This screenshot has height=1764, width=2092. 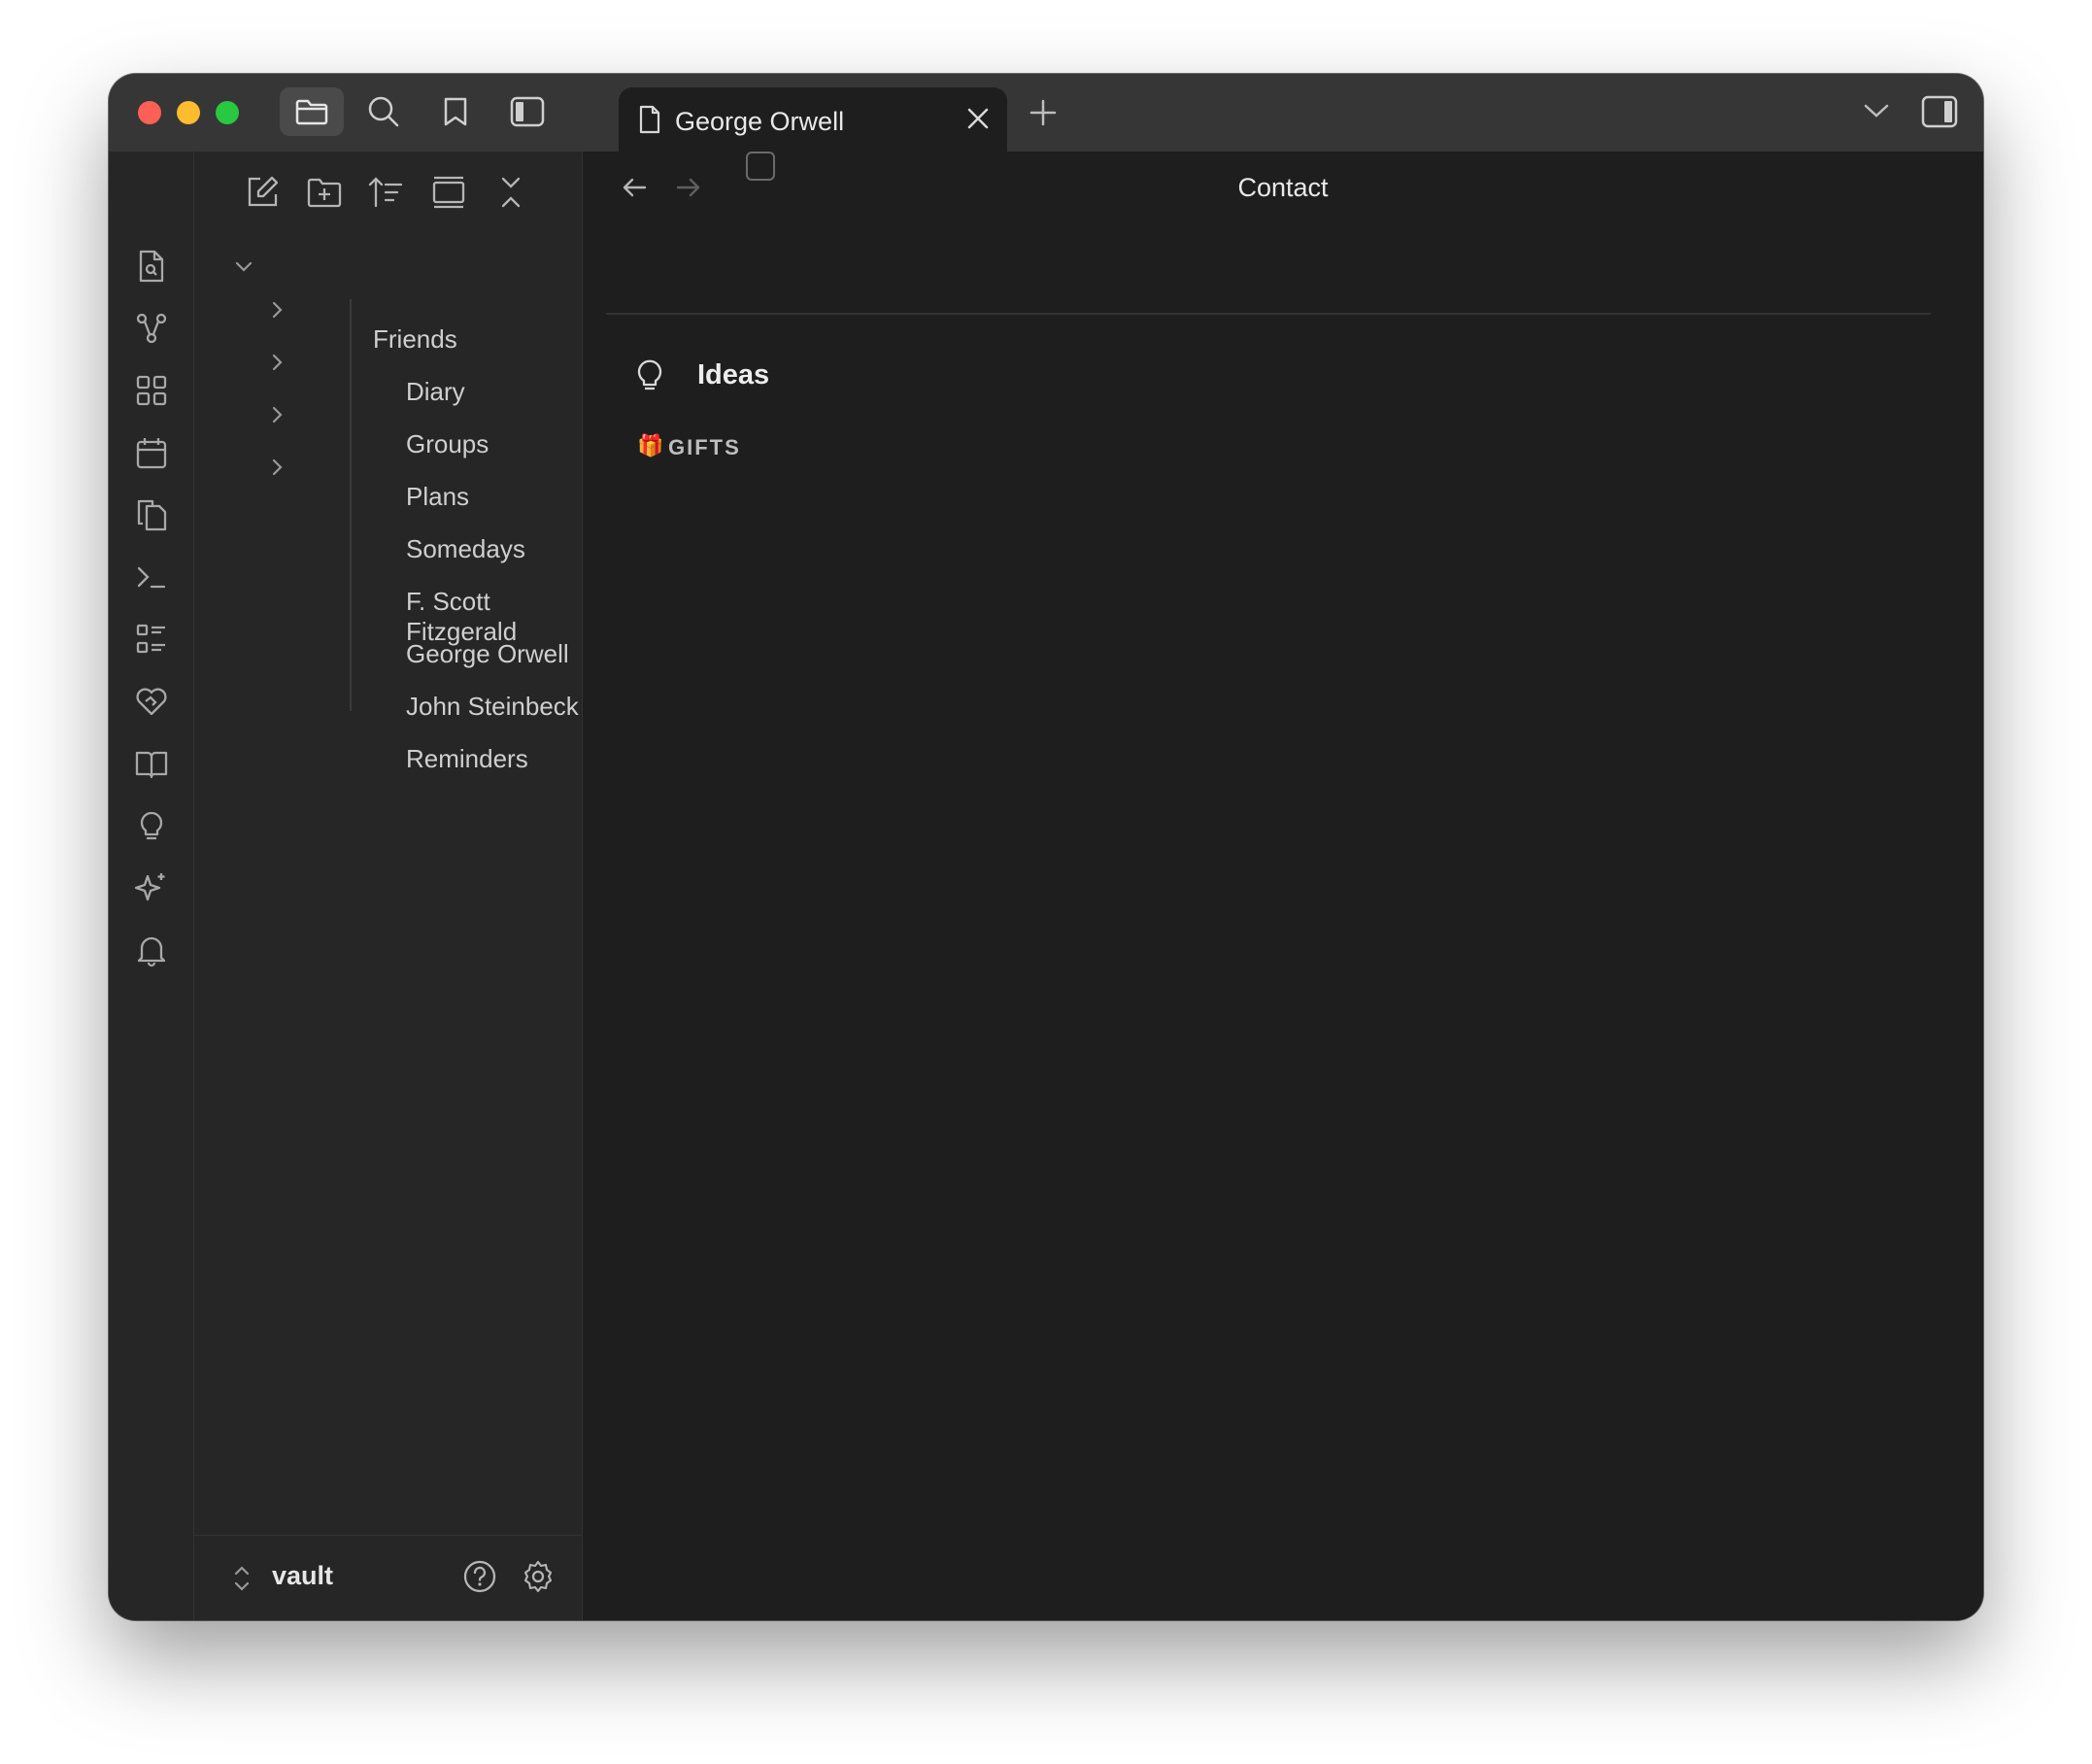 I want to click on new-tab-icon, so click(x=1043, y=112).